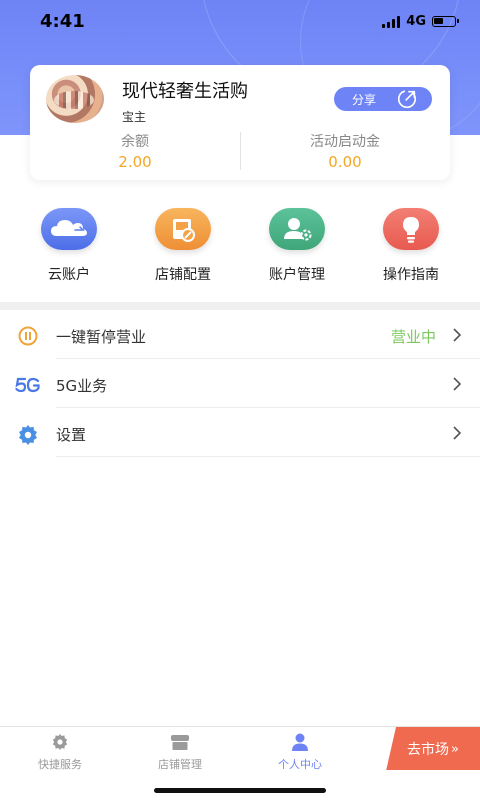  I want to click on tab-quick-service: 快捷服务, so click(60, 749).